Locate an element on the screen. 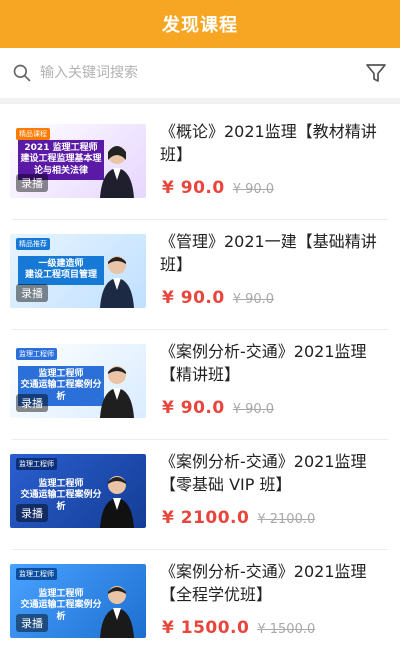 The height and width of the screenshot is (660, 400). course-title: 《案例分析-交通》2021监理【全程学优班】 is located at coordinates (276, 583).